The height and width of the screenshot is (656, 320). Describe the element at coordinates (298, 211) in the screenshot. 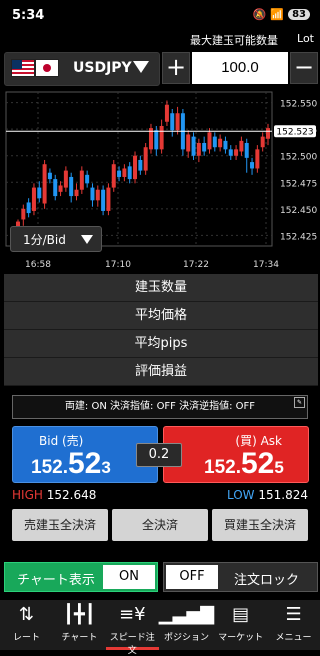

I see `y-tick-label: 152.450` at that location.